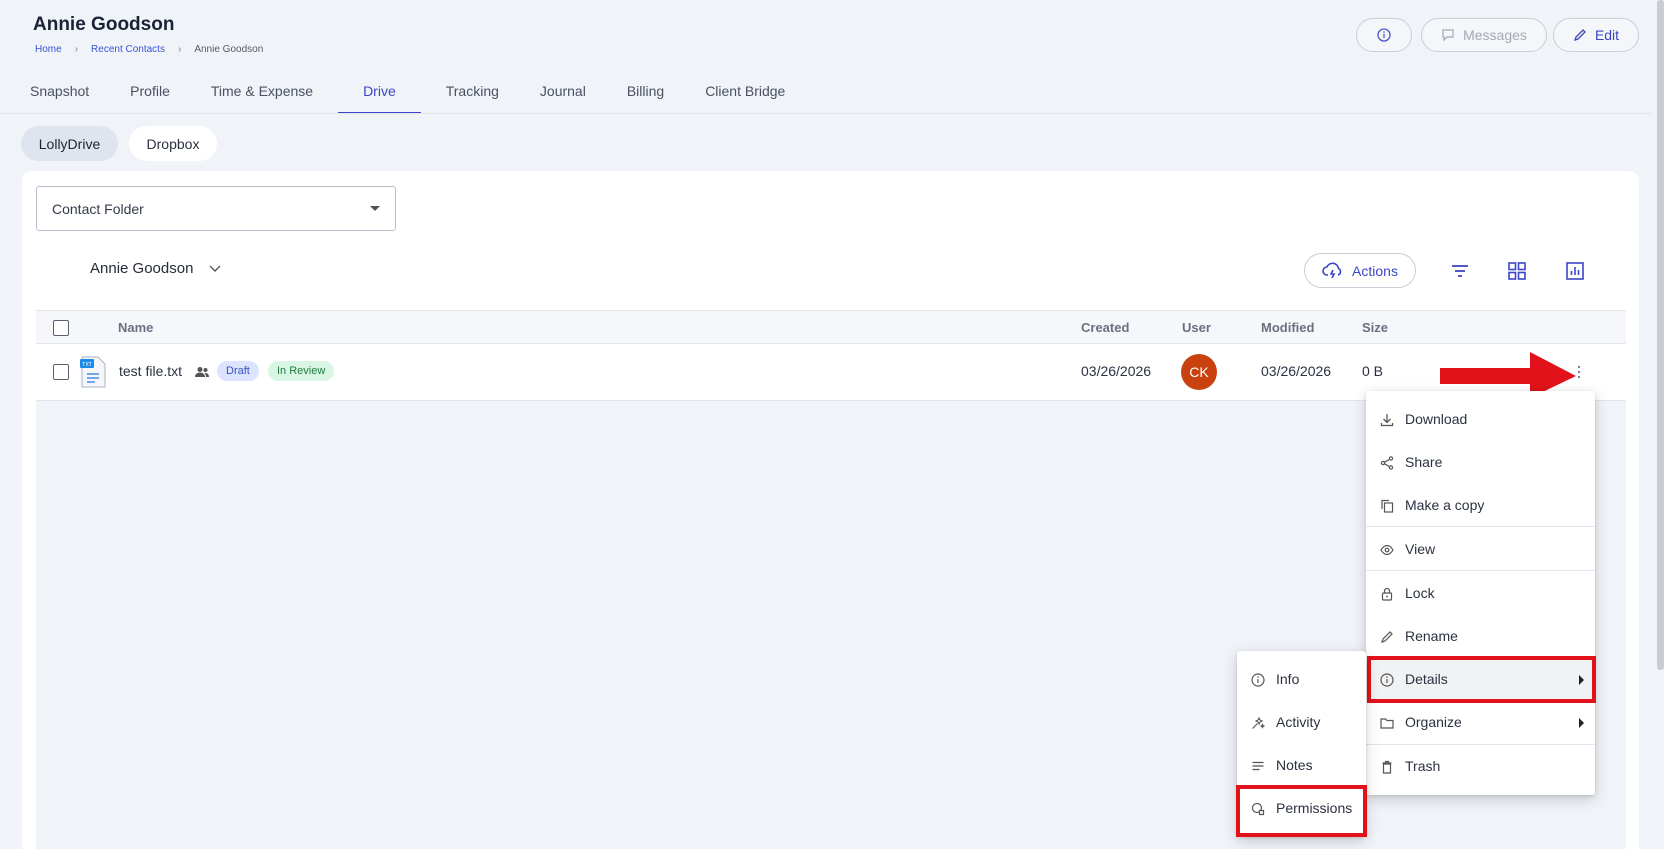  What do you see at coordinates (202, 372) in the screenshot?
I see `shared-users-icon` at bounding box center [202, 372].